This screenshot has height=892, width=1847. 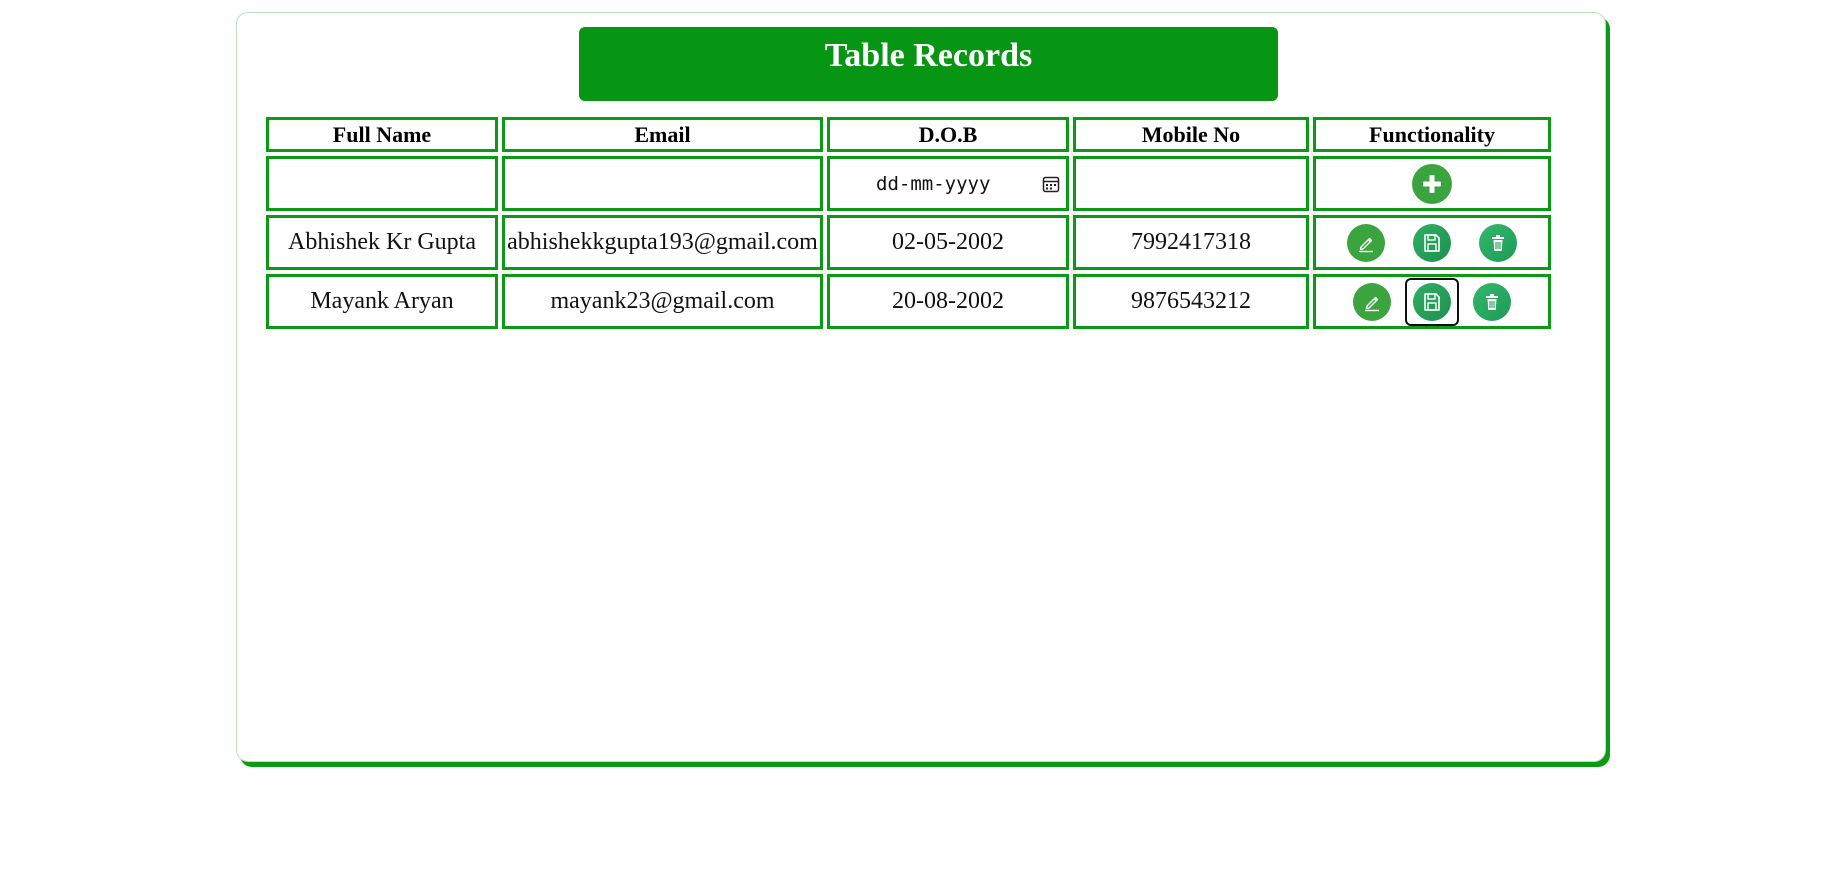 I want to click on cell-email: abhishekkgupta193@gmail.com, so click(x=662, y=242).